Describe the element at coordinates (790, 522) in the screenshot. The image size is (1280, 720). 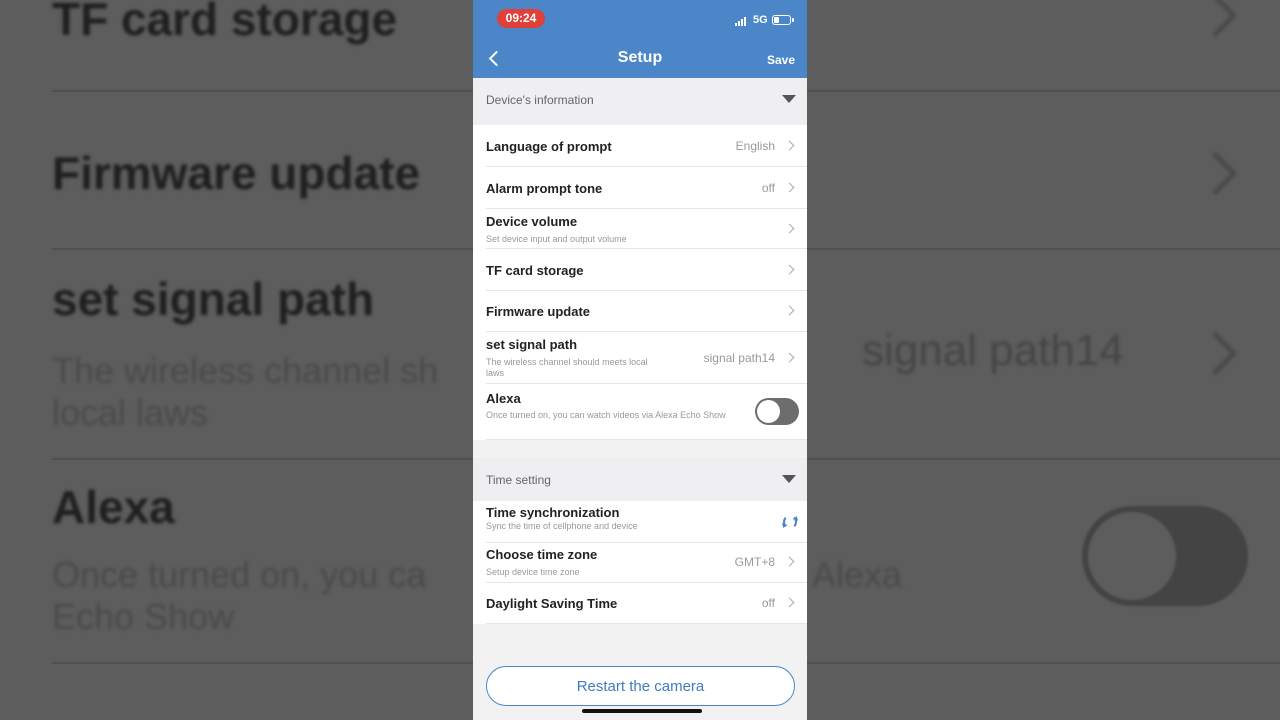
I see `refresh-icon` at that location.